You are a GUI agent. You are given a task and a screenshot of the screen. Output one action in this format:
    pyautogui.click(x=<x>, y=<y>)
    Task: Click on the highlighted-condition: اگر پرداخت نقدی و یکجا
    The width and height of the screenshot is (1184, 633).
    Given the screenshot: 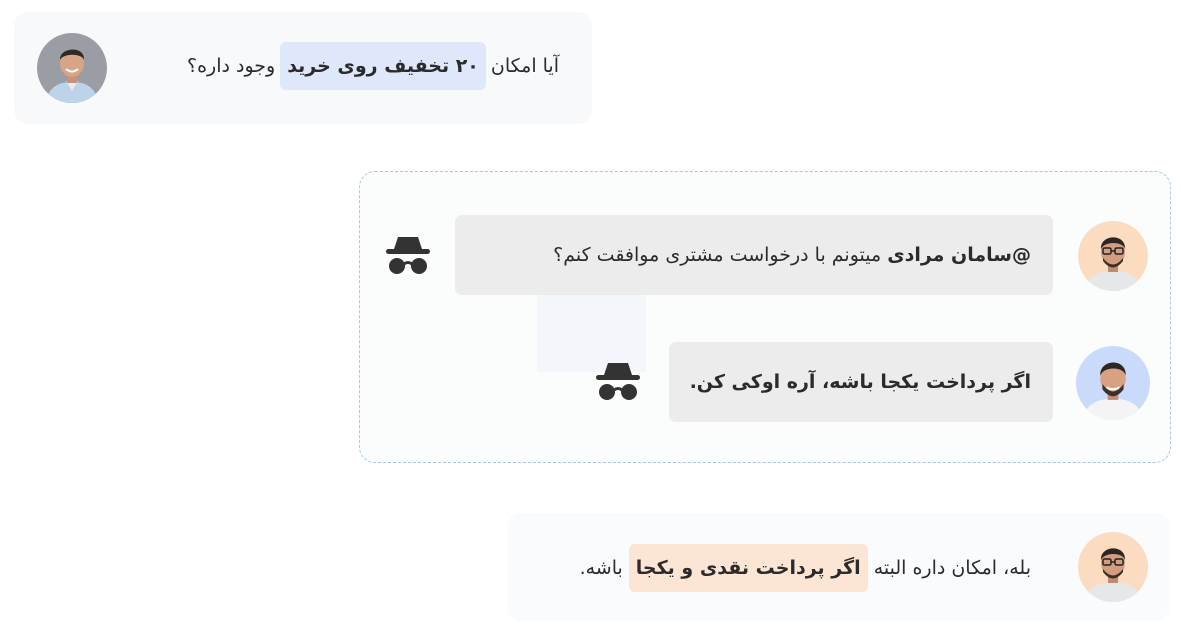 What is the action you would take?
    pyautogui.click(x=748, y=568)
    